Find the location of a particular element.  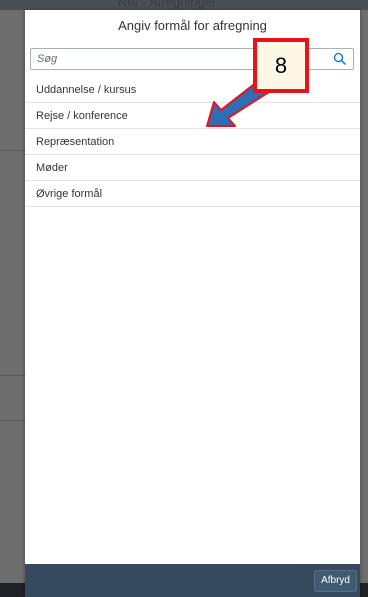

background-title: Ret - Afregninger is located at coordinates (167, 4).